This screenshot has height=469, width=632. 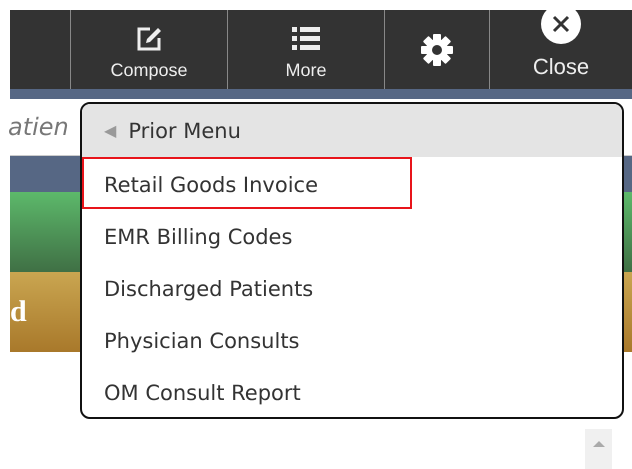 I want to click on menu-item: Retail Goods Invoice, so click(x=247, y=183).